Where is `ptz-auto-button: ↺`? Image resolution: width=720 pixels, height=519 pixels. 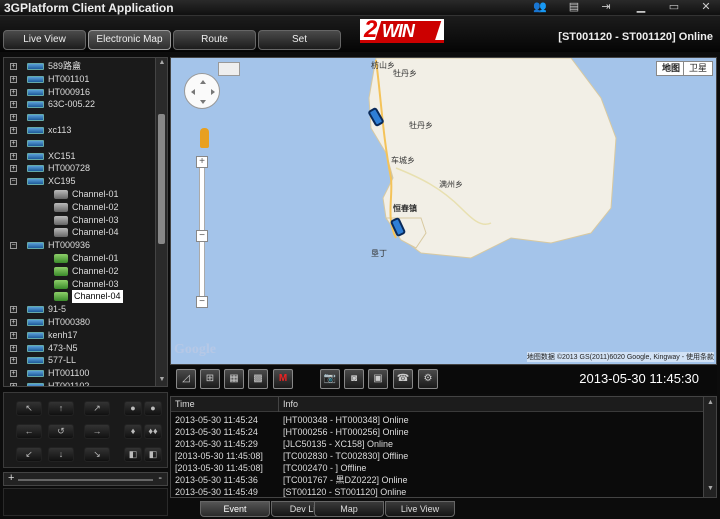
ptz-auto-button: ↺ is located at coordinates (61, 431).